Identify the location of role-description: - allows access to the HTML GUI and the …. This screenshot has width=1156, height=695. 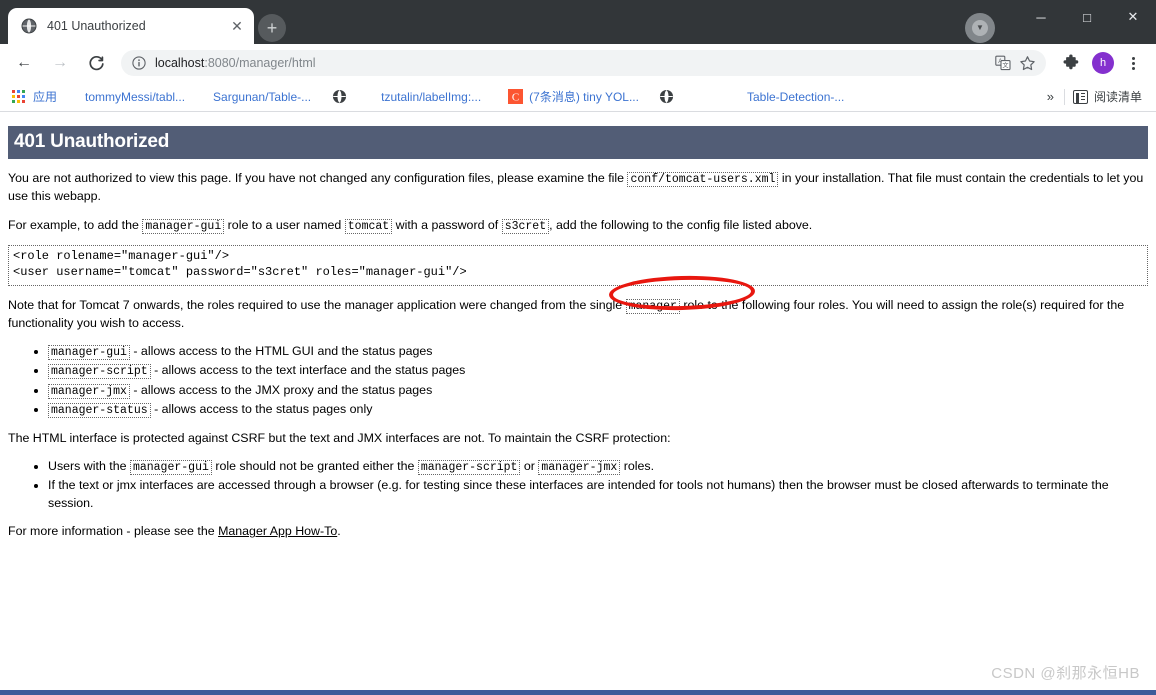
(281, 350).